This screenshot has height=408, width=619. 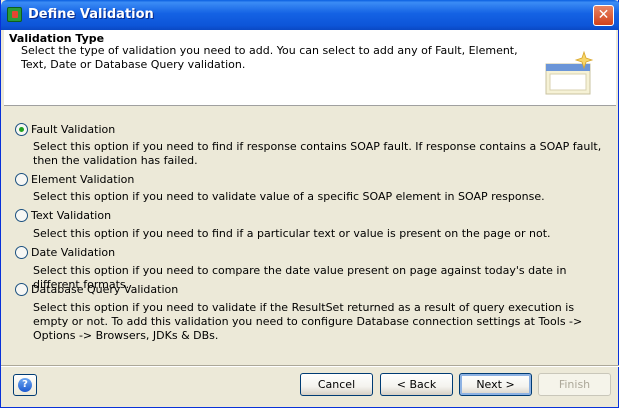 I want to click on finish-button: Finish, so click(x=574, y=384).